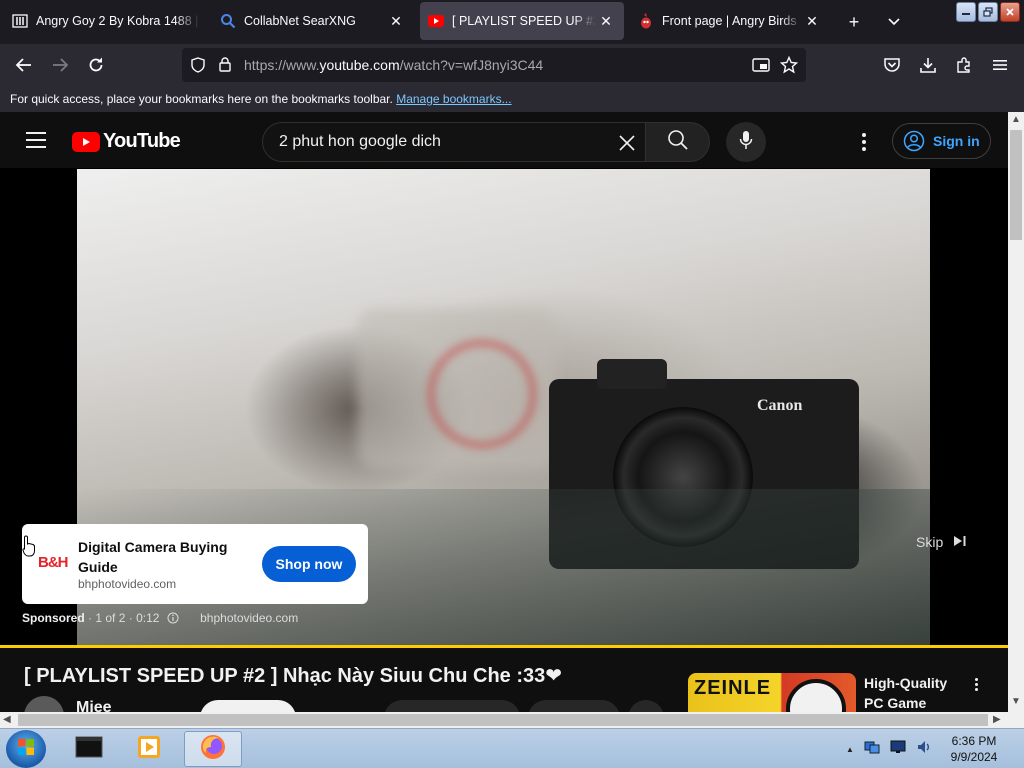 The image size is (1024, 768). Describe the element at coordinates (646, 706) in the screenshot. I see `more-actions-button` at that location.